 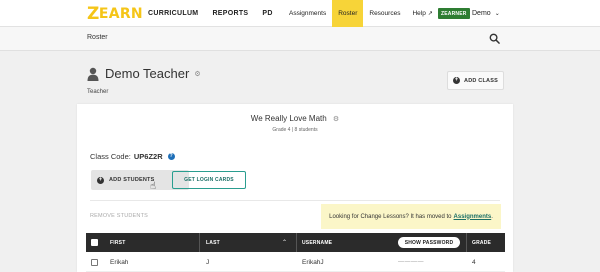 What do you see at coordinates (295, 130) in the screenshot?
I see `class-meta: Grade 4 | 8 students` at bounding box center [295, 130].